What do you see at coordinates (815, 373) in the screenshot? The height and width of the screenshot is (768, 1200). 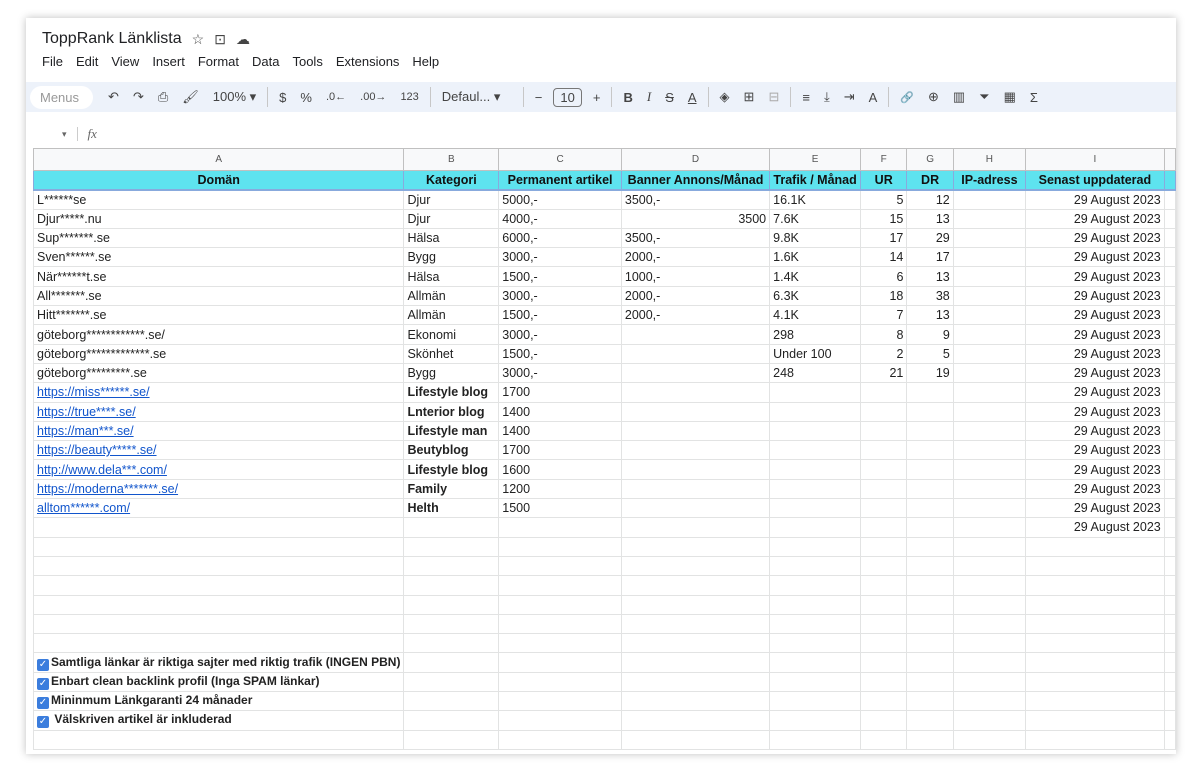 I see `cell: 248` at bounding box center [815, 373].